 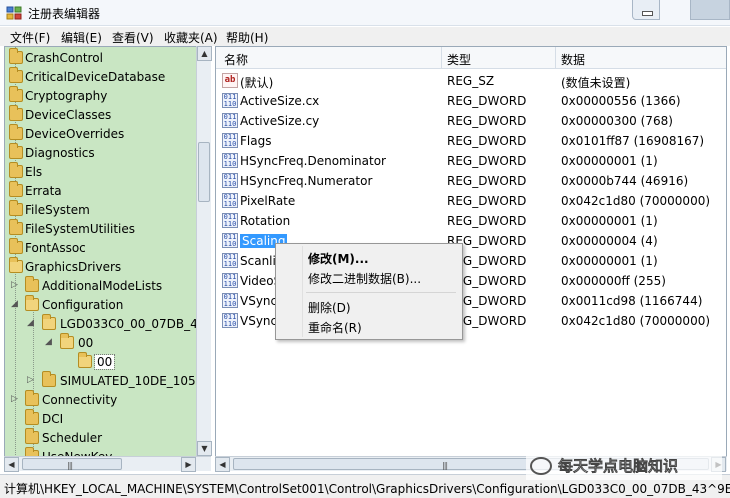 What do you see at coordinates (369, 306) in the screenshot?
I see `menu-item-delete: 删除(D)` at bounding box center [369, 306].